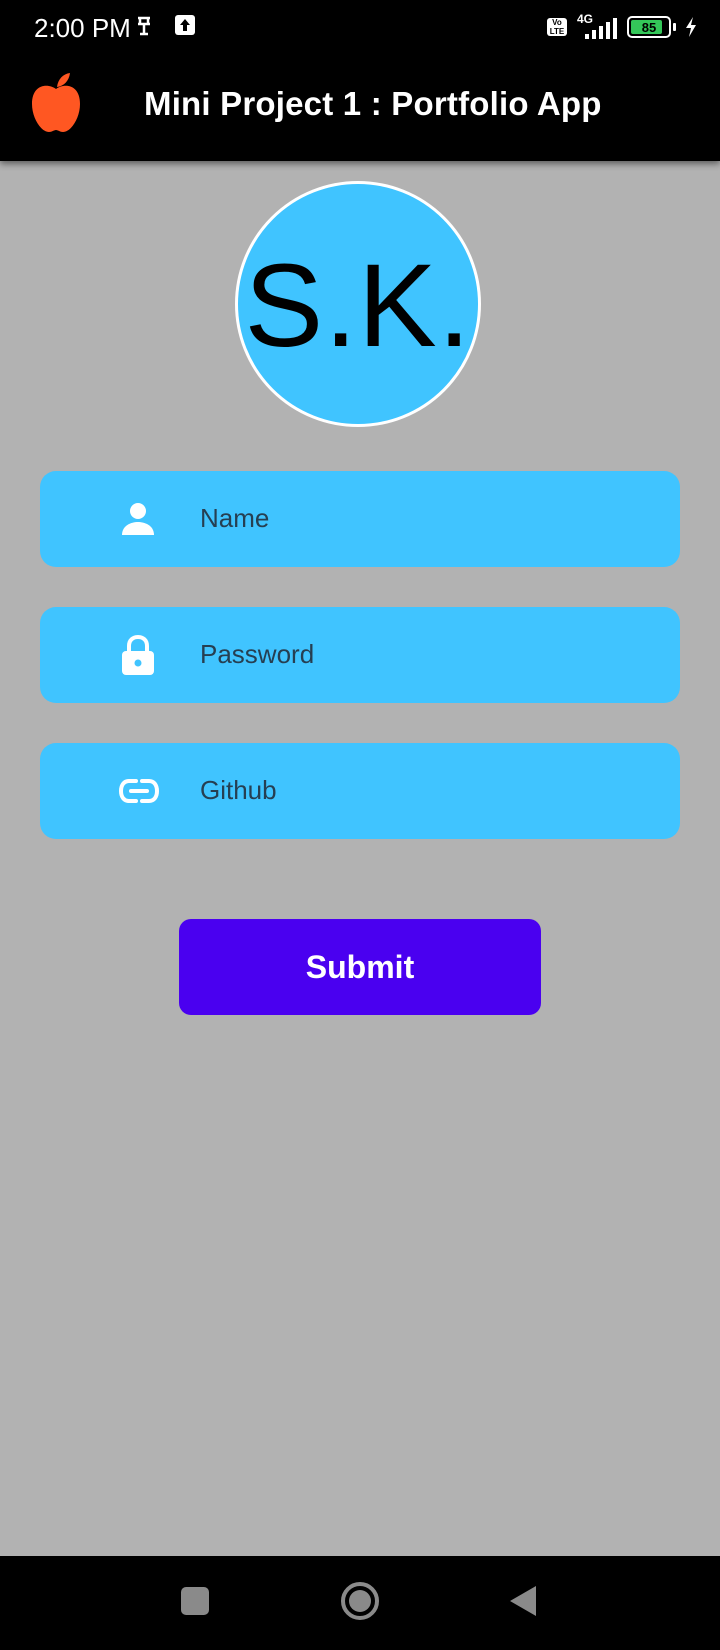 This screenshot has width=720, height=1650. Describe the element at coordinates (257, 654) in the screenshot. I see `password-placeholder: Password` at that location.